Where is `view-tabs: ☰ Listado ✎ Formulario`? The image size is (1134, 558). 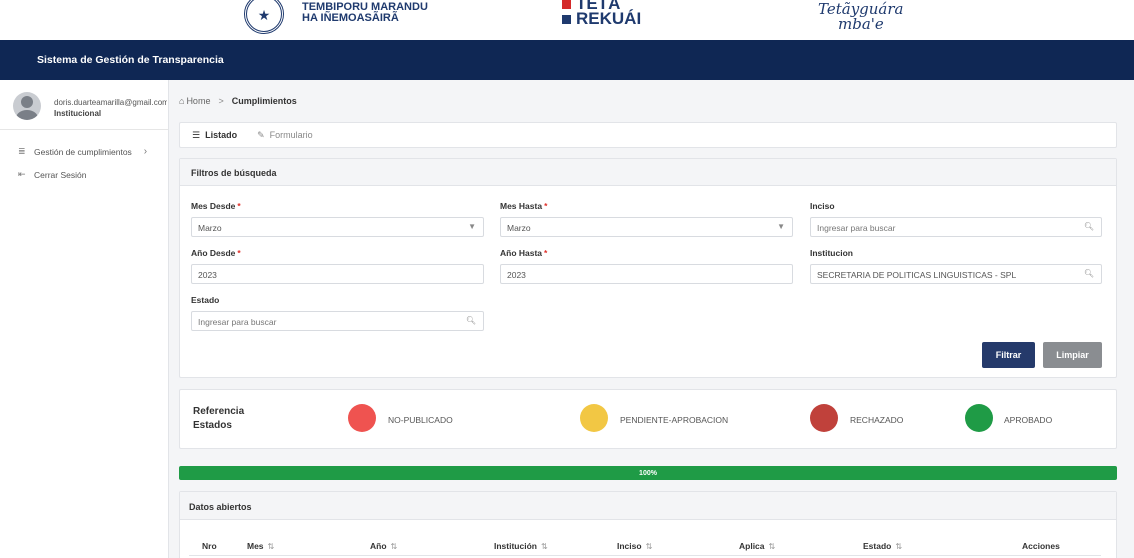
view-tabs: ☰ Listado ✎ Formulario is located at coordinates (648, 135).